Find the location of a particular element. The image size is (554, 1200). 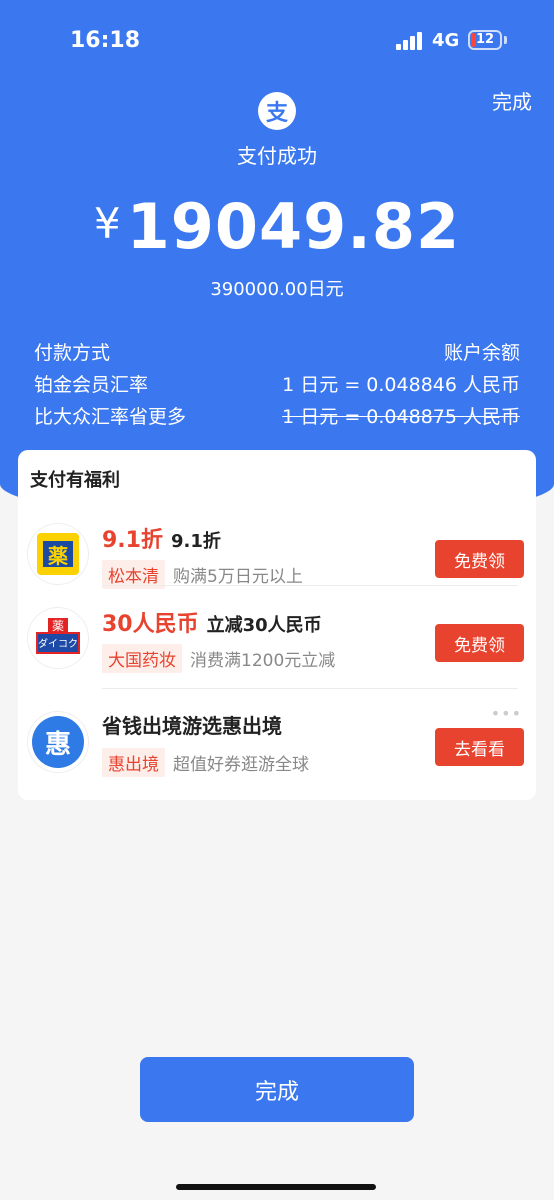

home-indicator is located at coordinates (276, 1187).